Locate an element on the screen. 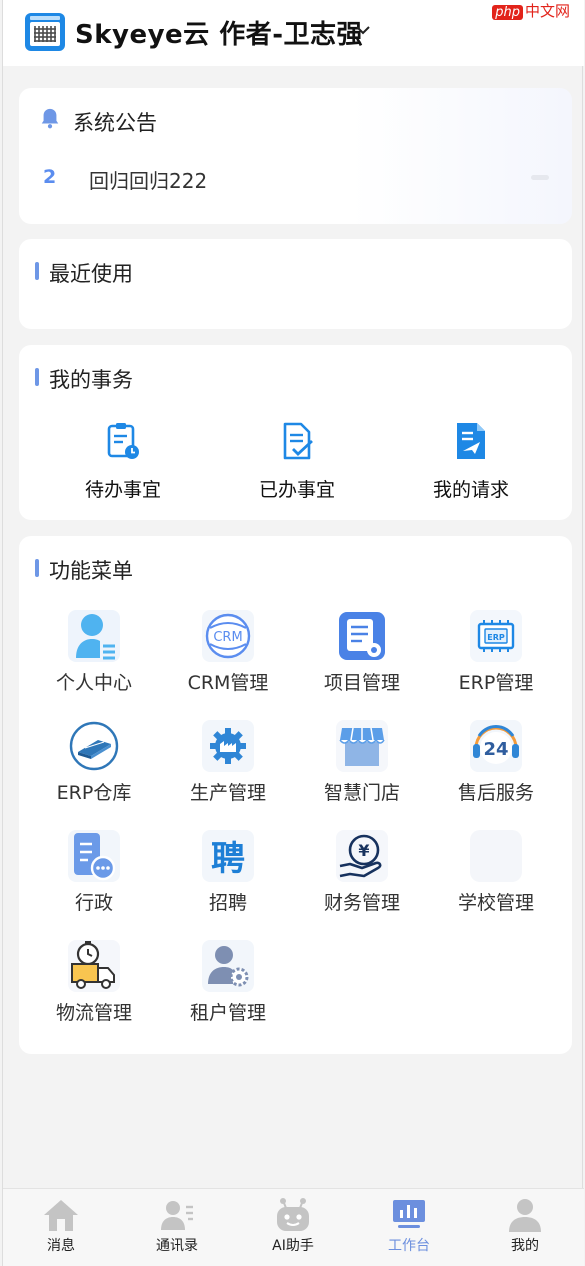 This screenshot has width=585, height=1266. erp-badge-text: ERP is located at coordinates (496, 637).